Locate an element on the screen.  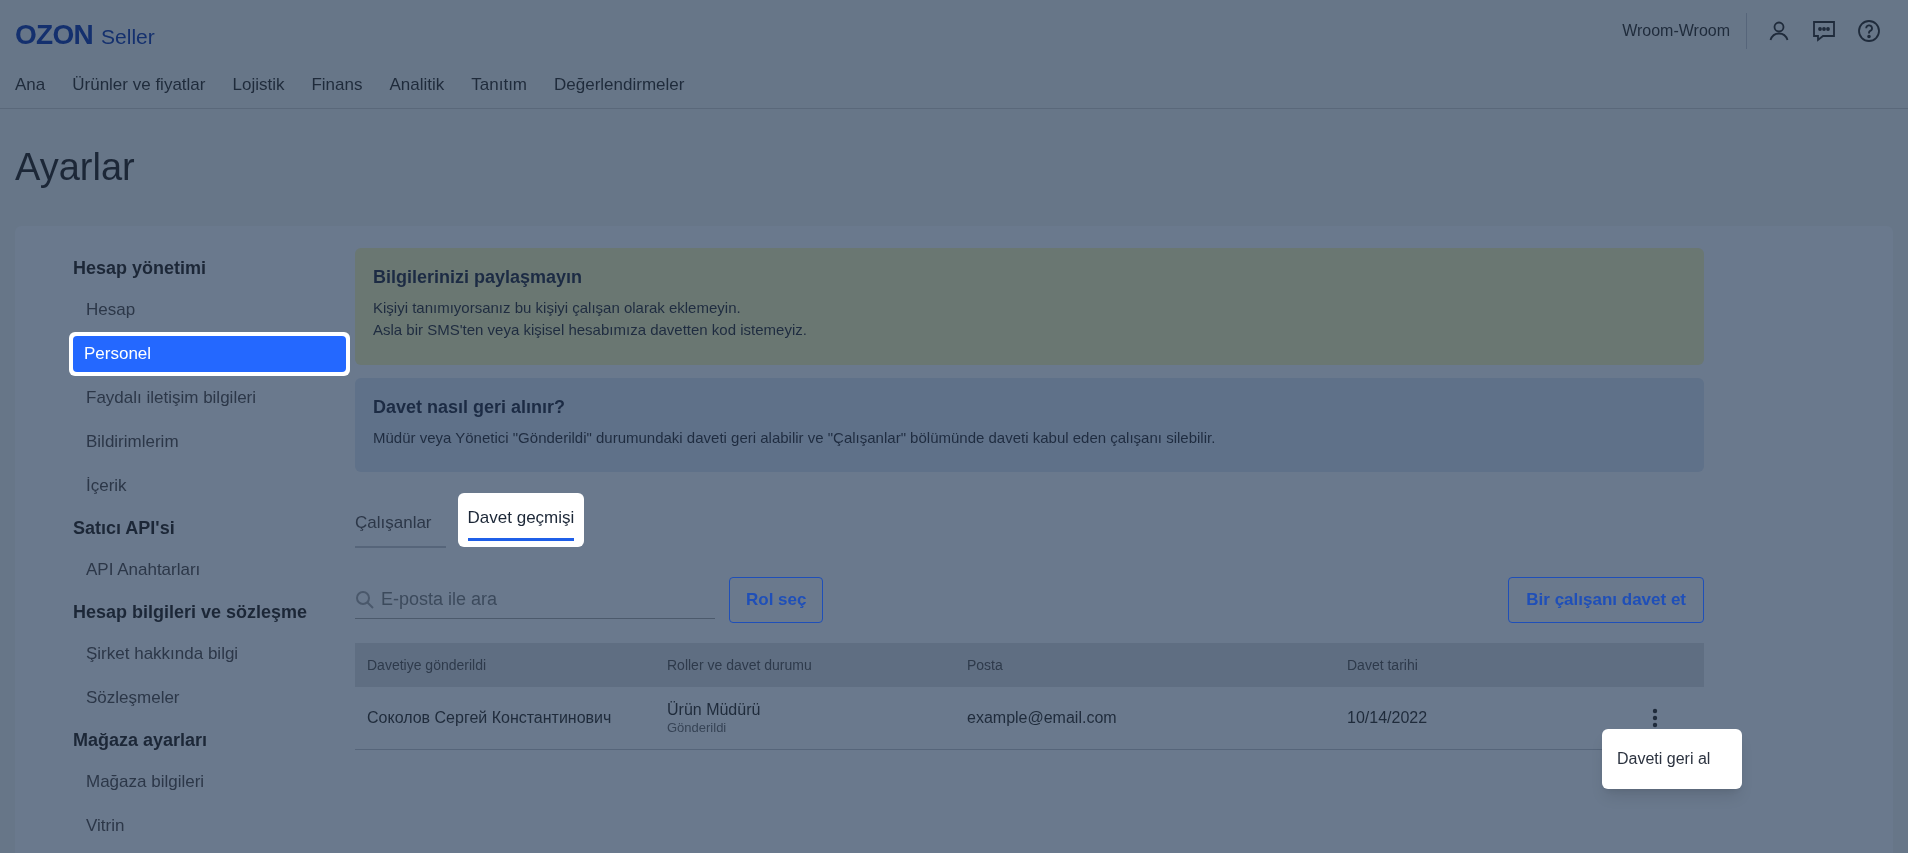
role-text: Ürün Müdürü is located at coordinates (714, 710).